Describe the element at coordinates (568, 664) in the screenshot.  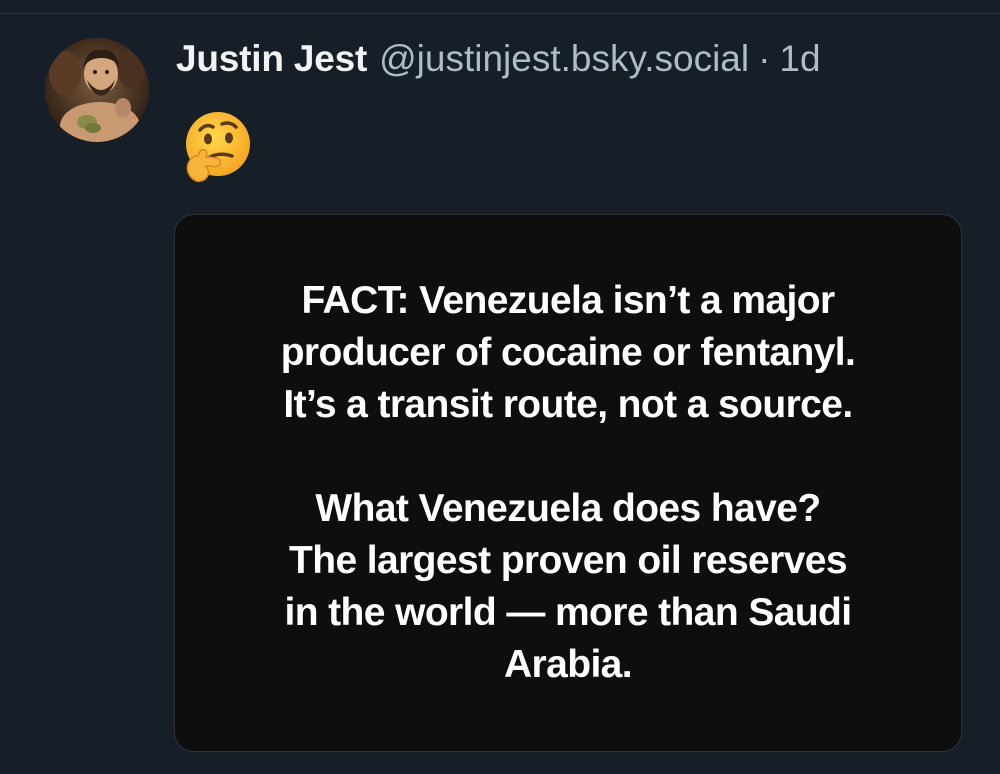
I see `embed-line: Arabia.` at that location.